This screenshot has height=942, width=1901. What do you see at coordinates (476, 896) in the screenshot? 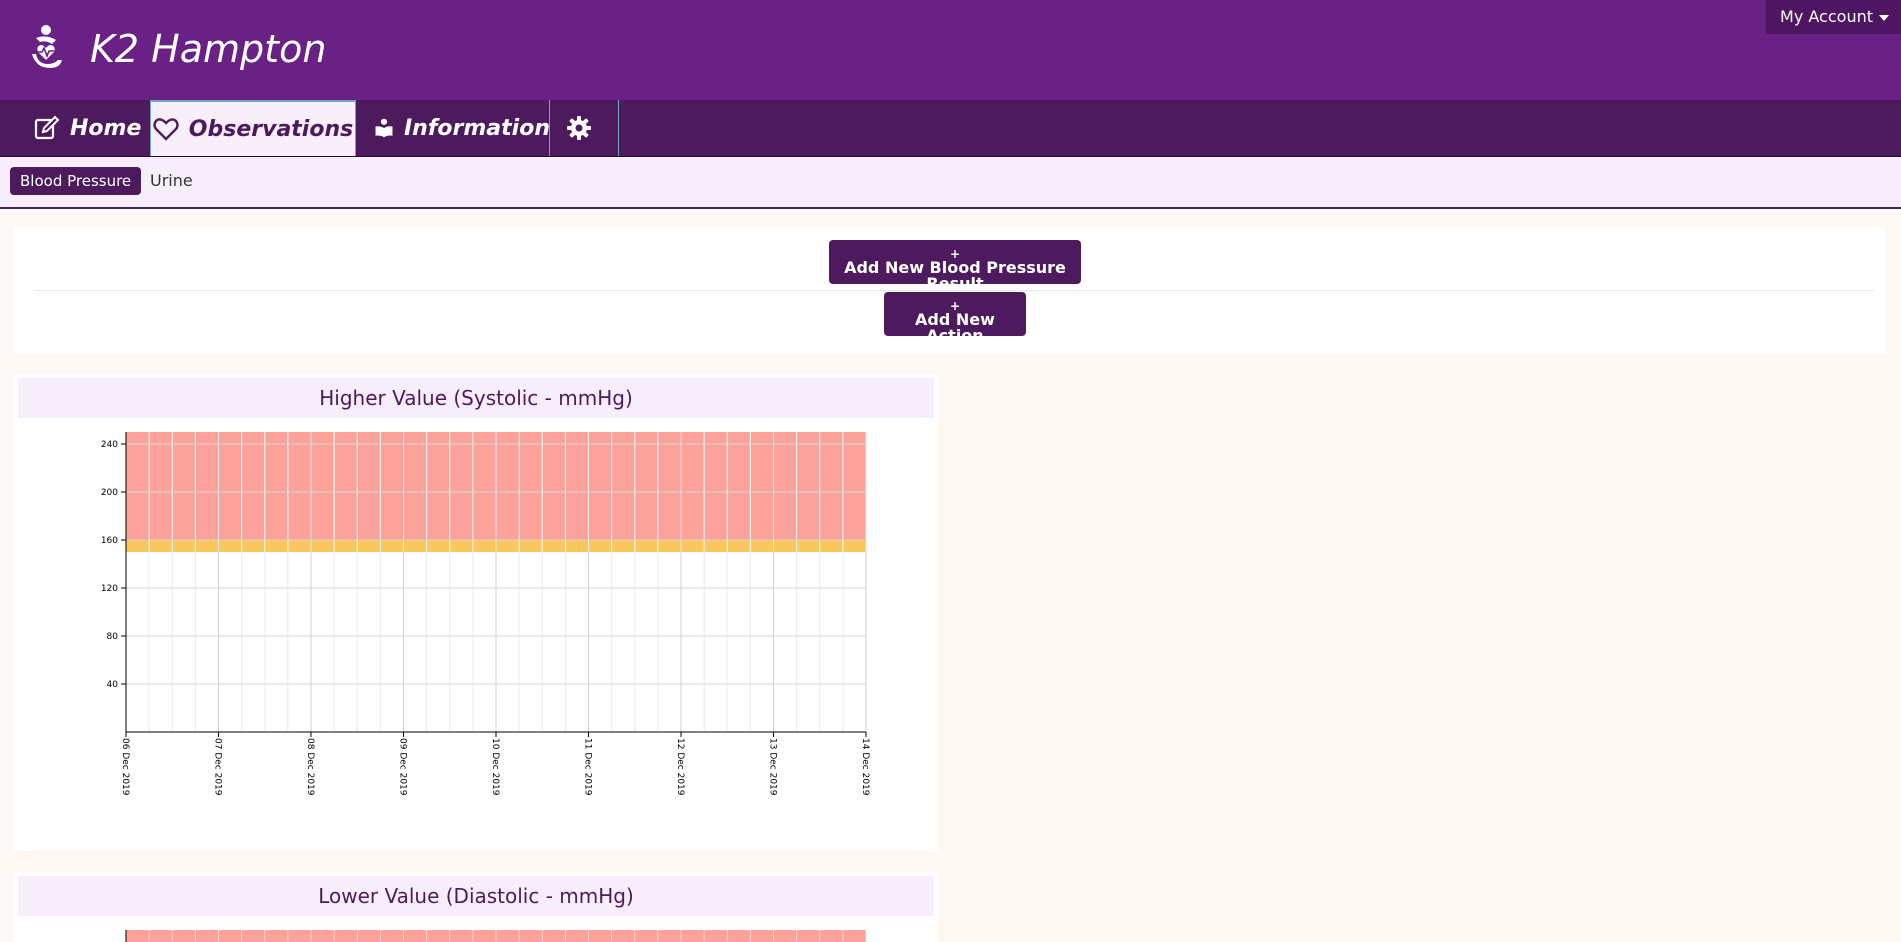
I see `diastolic-chart-title: Lower Value (Diastolic - mmHg)` at bounding box center [476, 896].